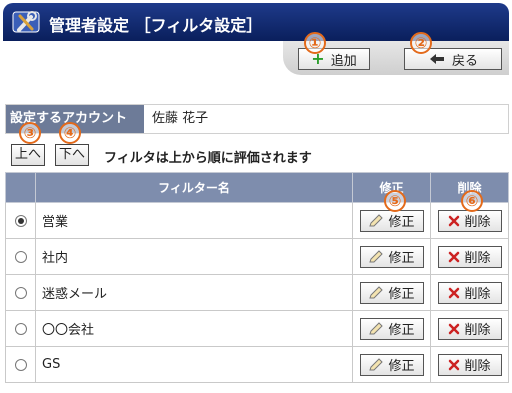  What do you see at coordinates (30, 133) in the screenshot?
I see `annotation-3: ③` at bounding box center [30, 133].